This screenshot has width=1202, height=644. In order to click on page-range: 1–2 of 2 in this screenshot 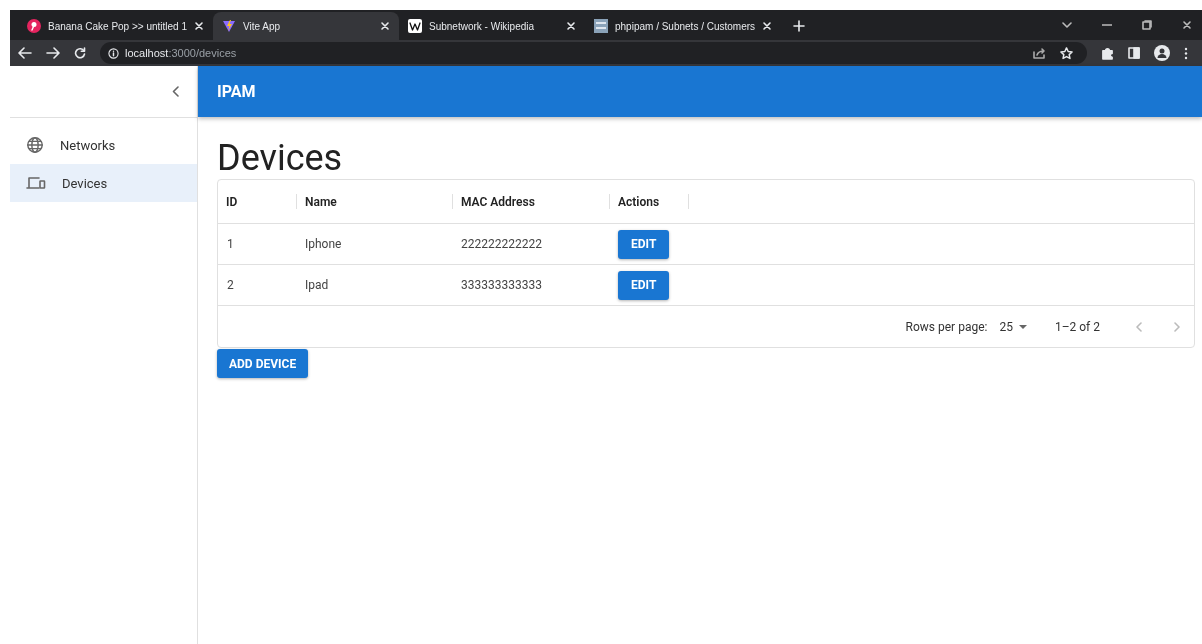, I will do `click(1077, 326)`.